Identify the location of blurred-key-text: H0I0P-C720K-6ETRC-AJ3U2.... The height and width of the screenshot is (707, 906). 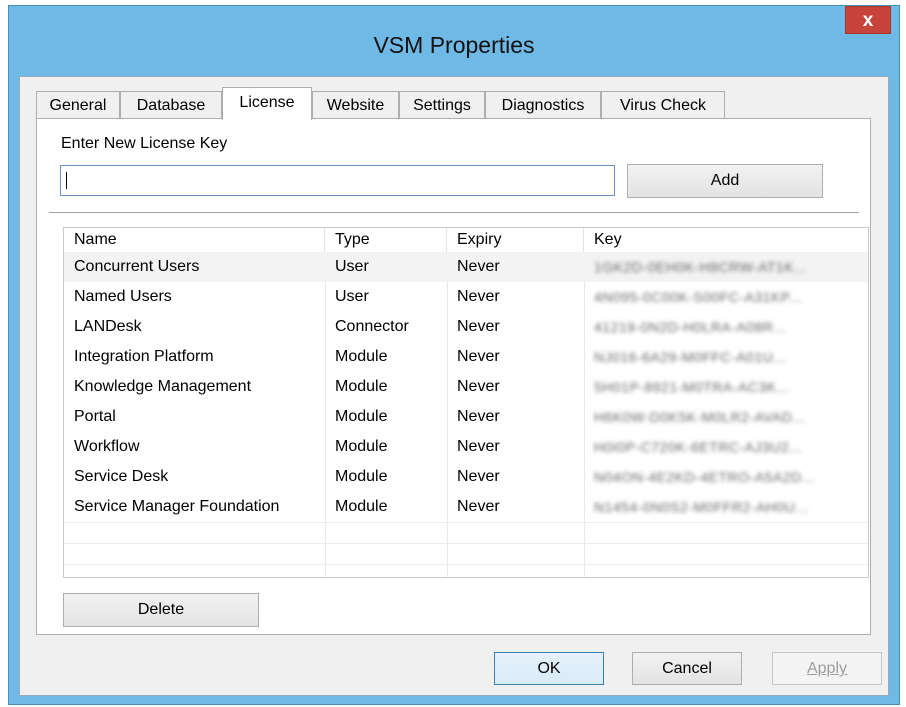
(698, 447).